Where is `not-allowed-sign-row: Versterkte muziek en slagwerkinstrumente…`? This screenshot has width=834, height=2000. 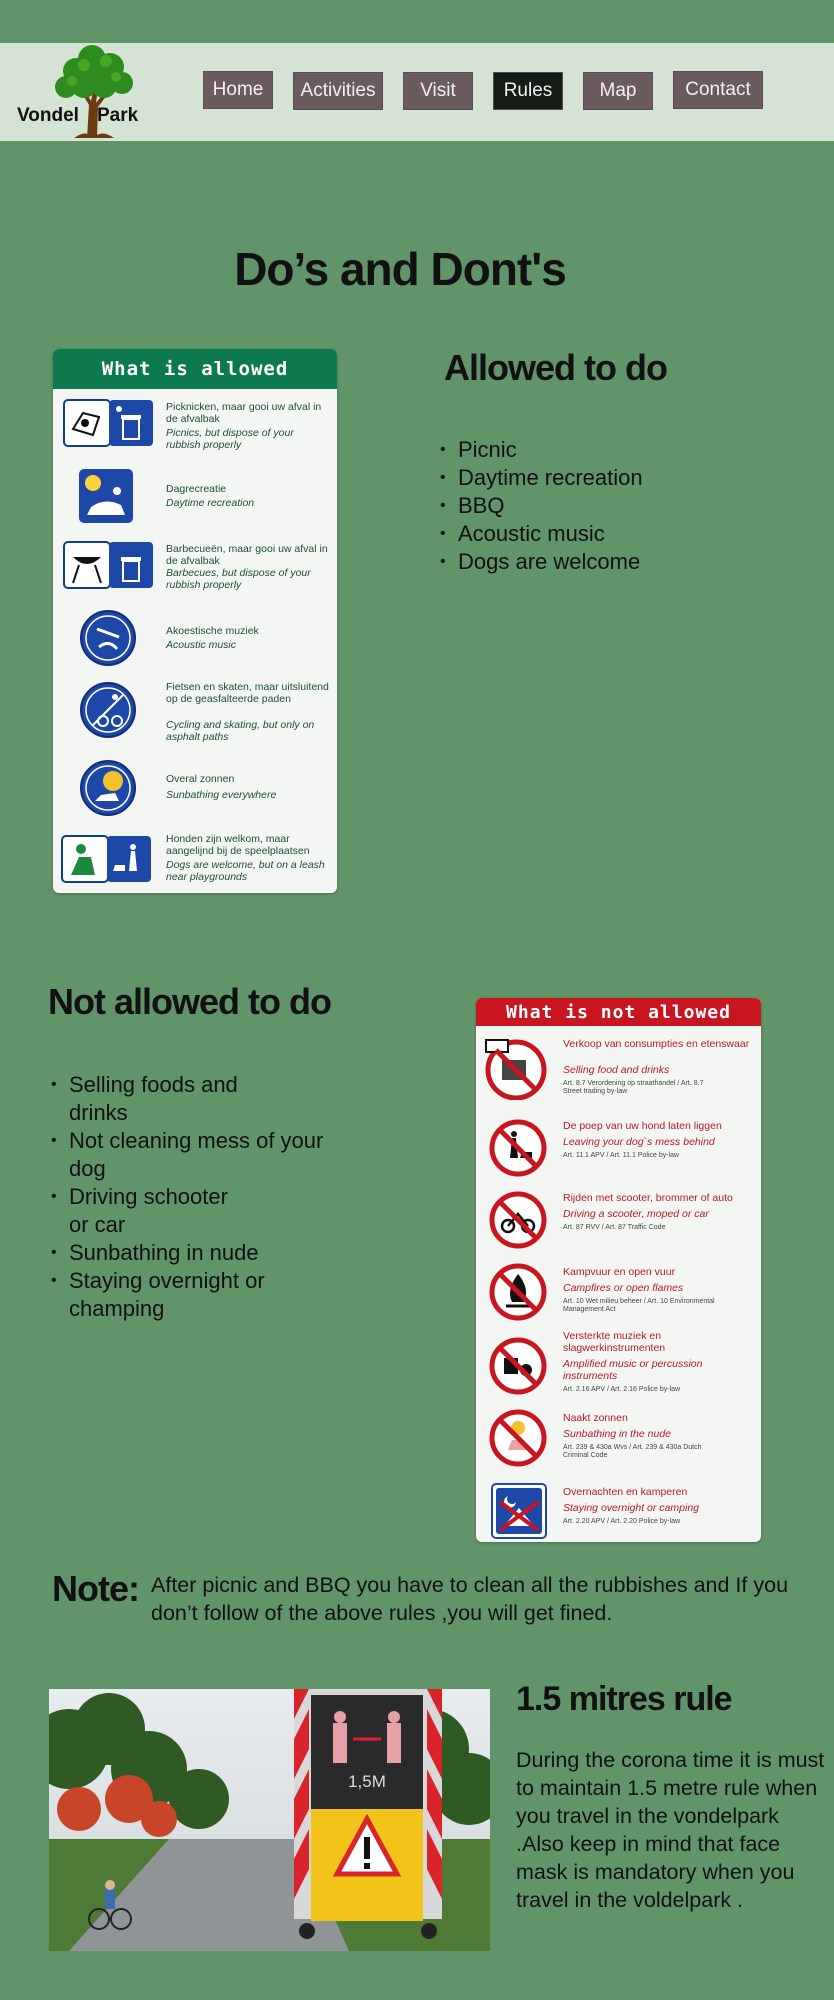 not-allowed-sign-row: Versterkte muziek en slagwerkinstrumente… is located at coordinates (618, 1365).